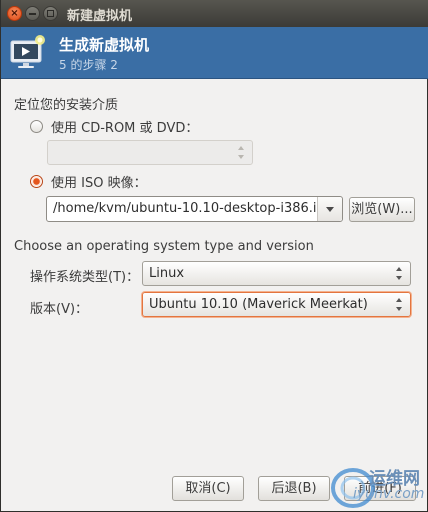  Describe the element at coordinates (294, 488) in the screenshot. I see `back-button: 后退(B)` at that location.